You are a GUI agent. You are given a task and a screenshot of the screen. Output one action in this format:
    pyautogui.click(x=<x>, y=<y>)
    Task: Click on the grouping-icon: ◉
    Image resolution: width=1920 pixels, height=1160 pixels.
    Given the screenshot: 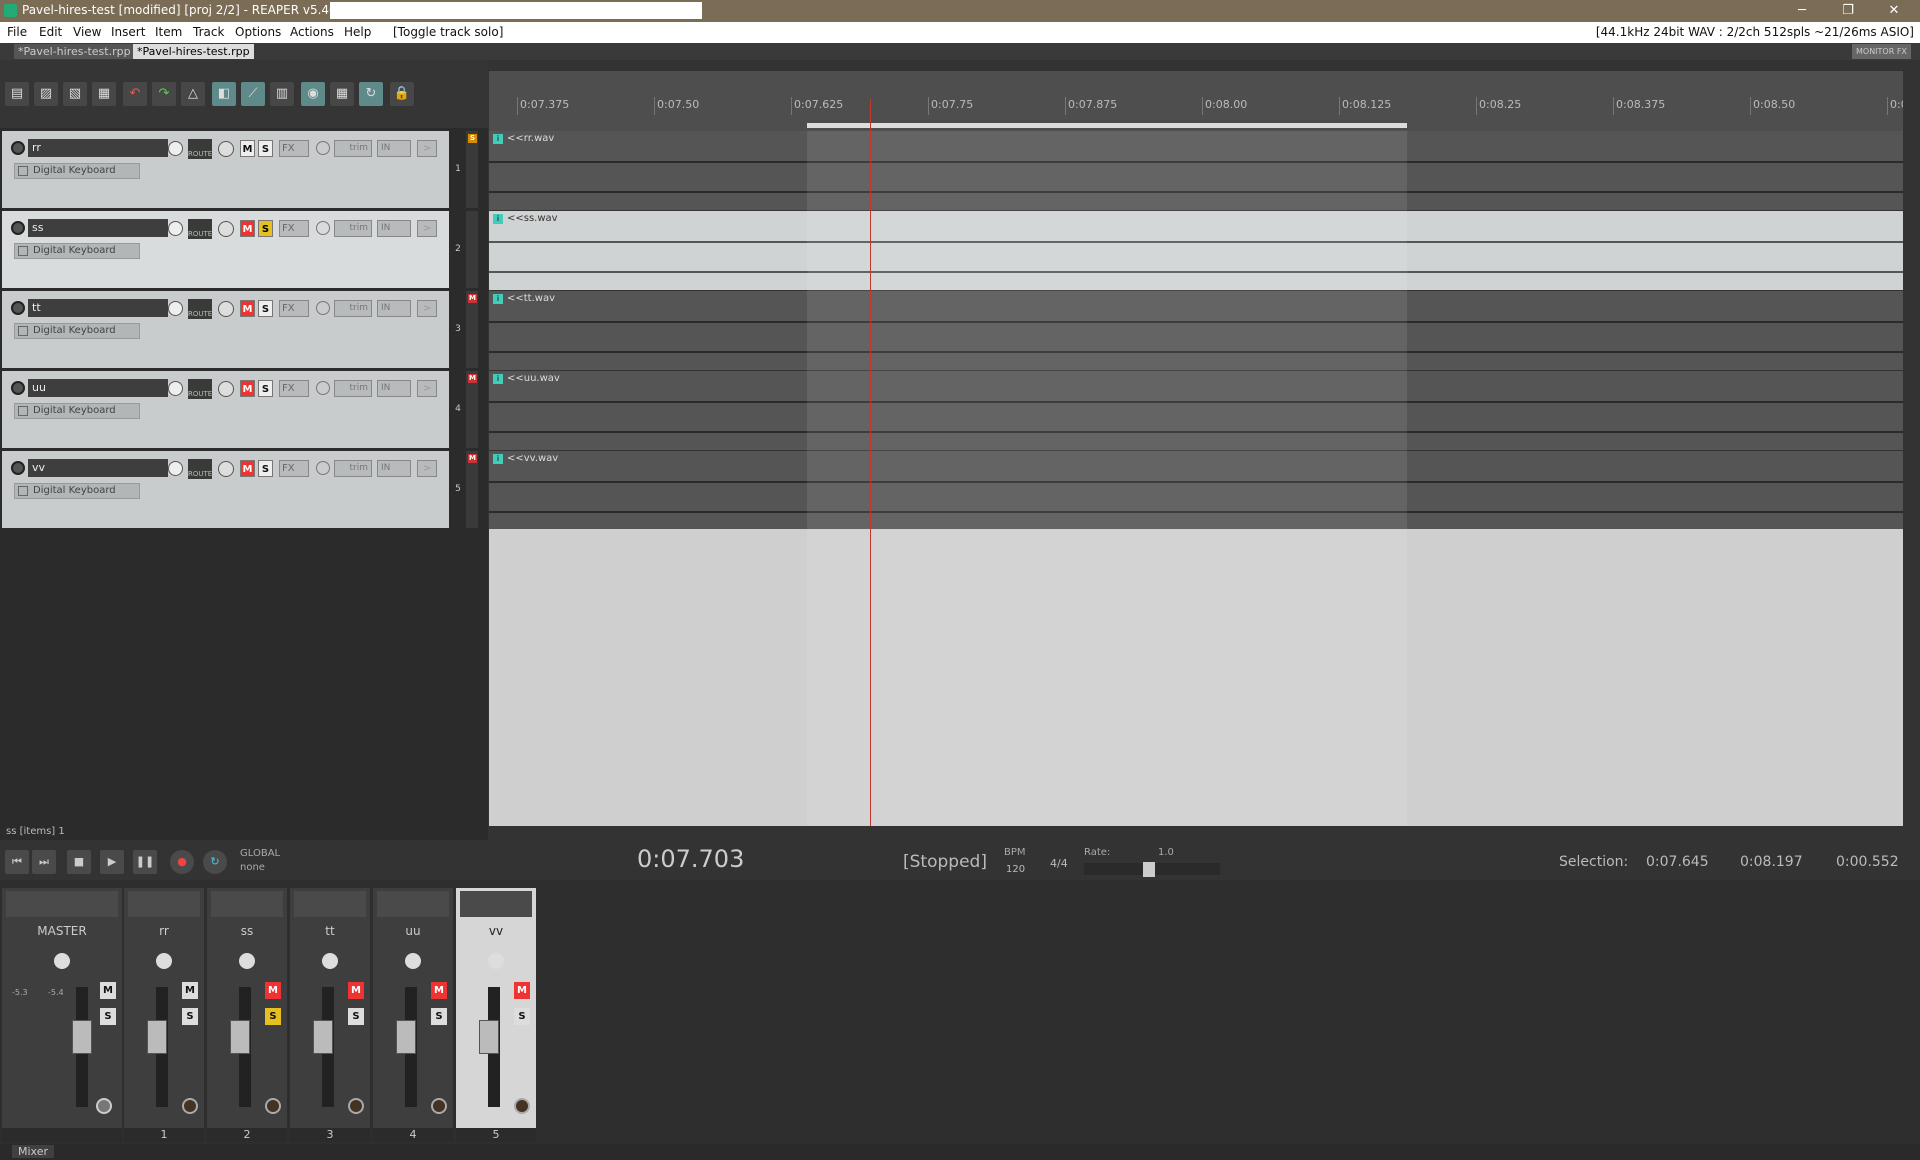 What is the action you would take?
    pyautogui.click(x=313, y=94)
    